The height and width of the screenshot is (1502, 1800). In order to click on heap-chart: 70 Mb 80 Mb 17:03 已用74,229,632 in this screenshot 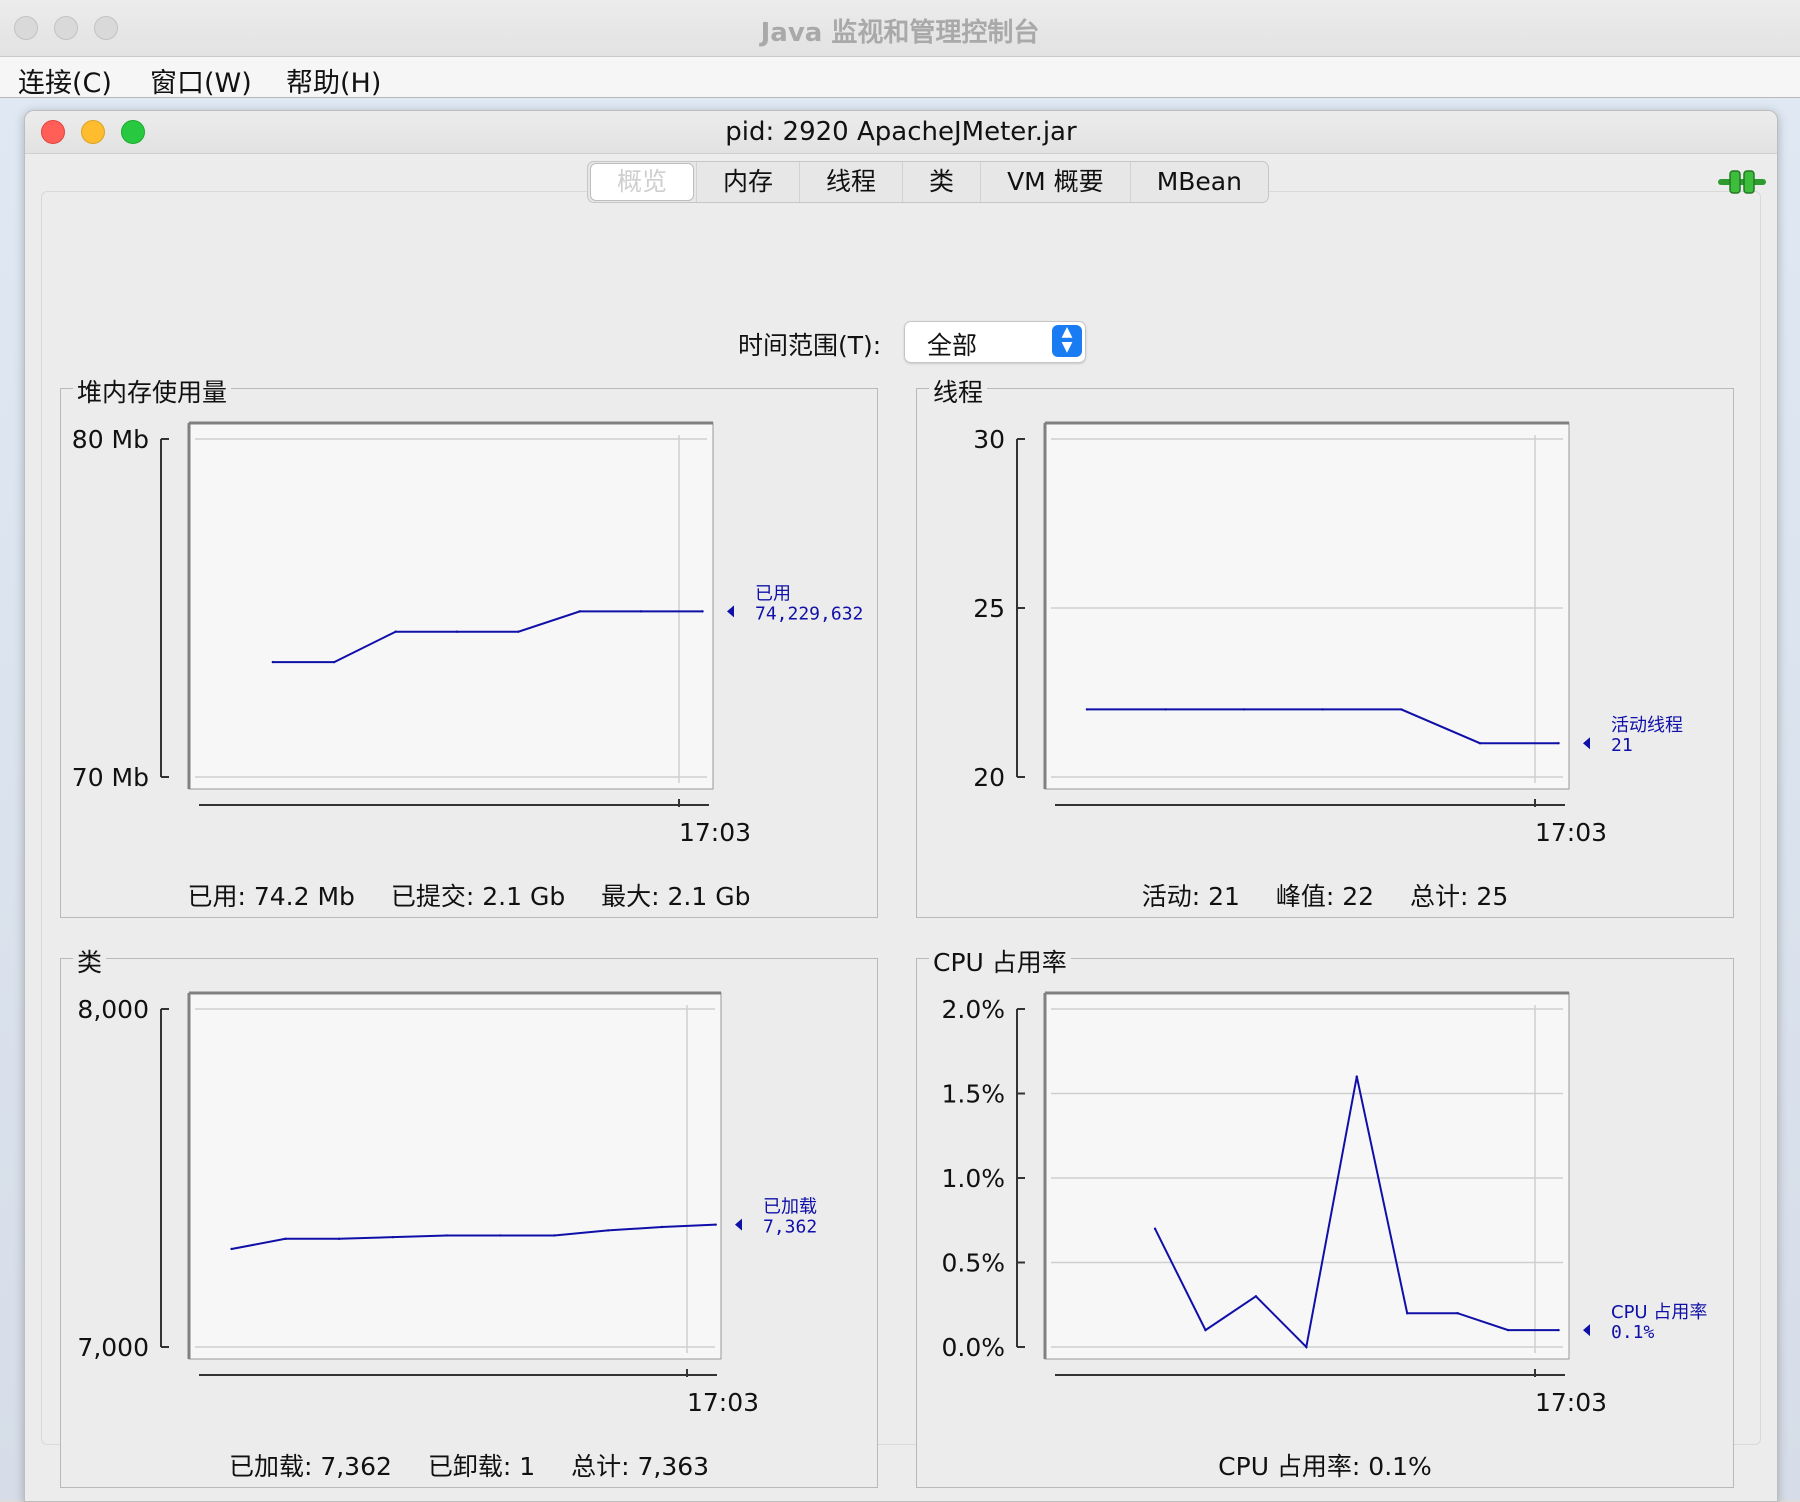, I will do `click(467, 634)`.